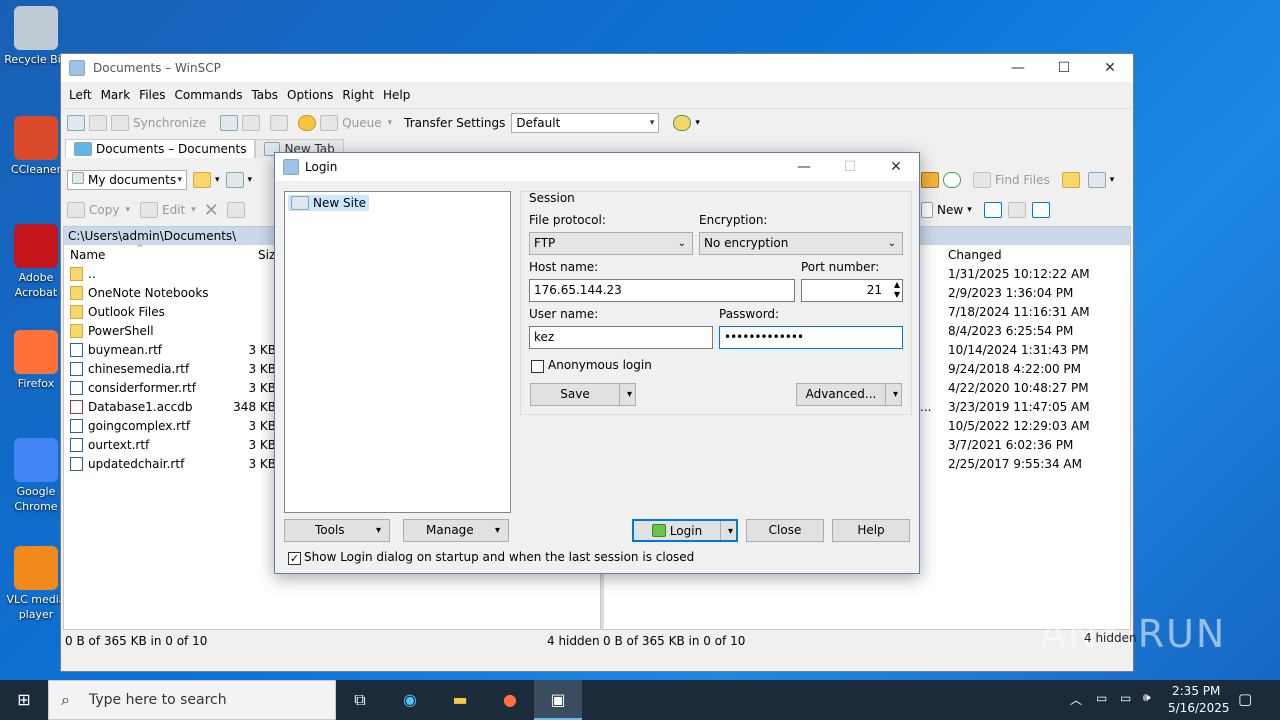 The width and height of the screenshot is (1280, 720). What do you see at coordinates (356, 122) in the screenshot?
I see `queue-button: Queue ▾` at bounding box center [356, 122].